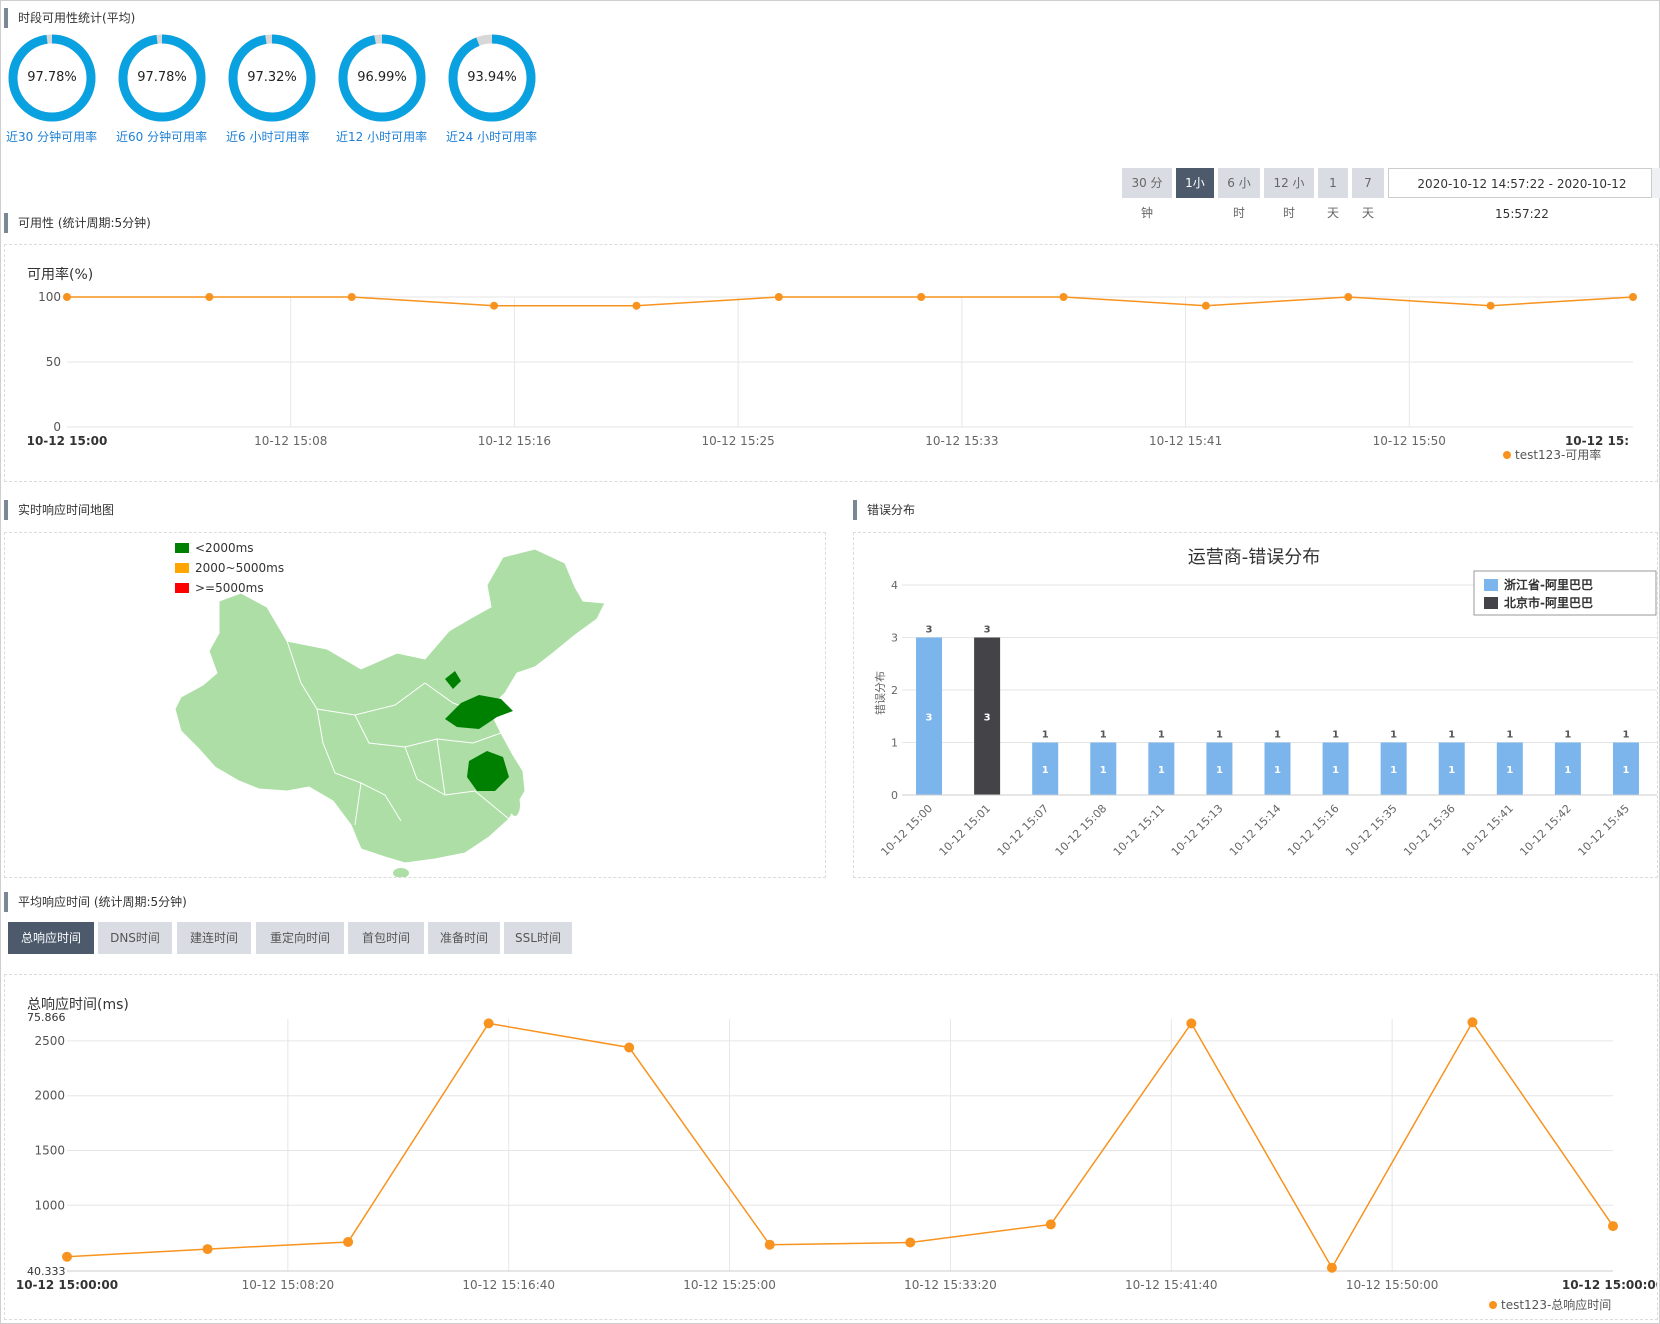 The width and height of the screenshot is (1660, 1324). What do you see at coordinates (929, 717) in the screenshot?
I see `bar-inner-label: 3` at bounding box center [929, 717].